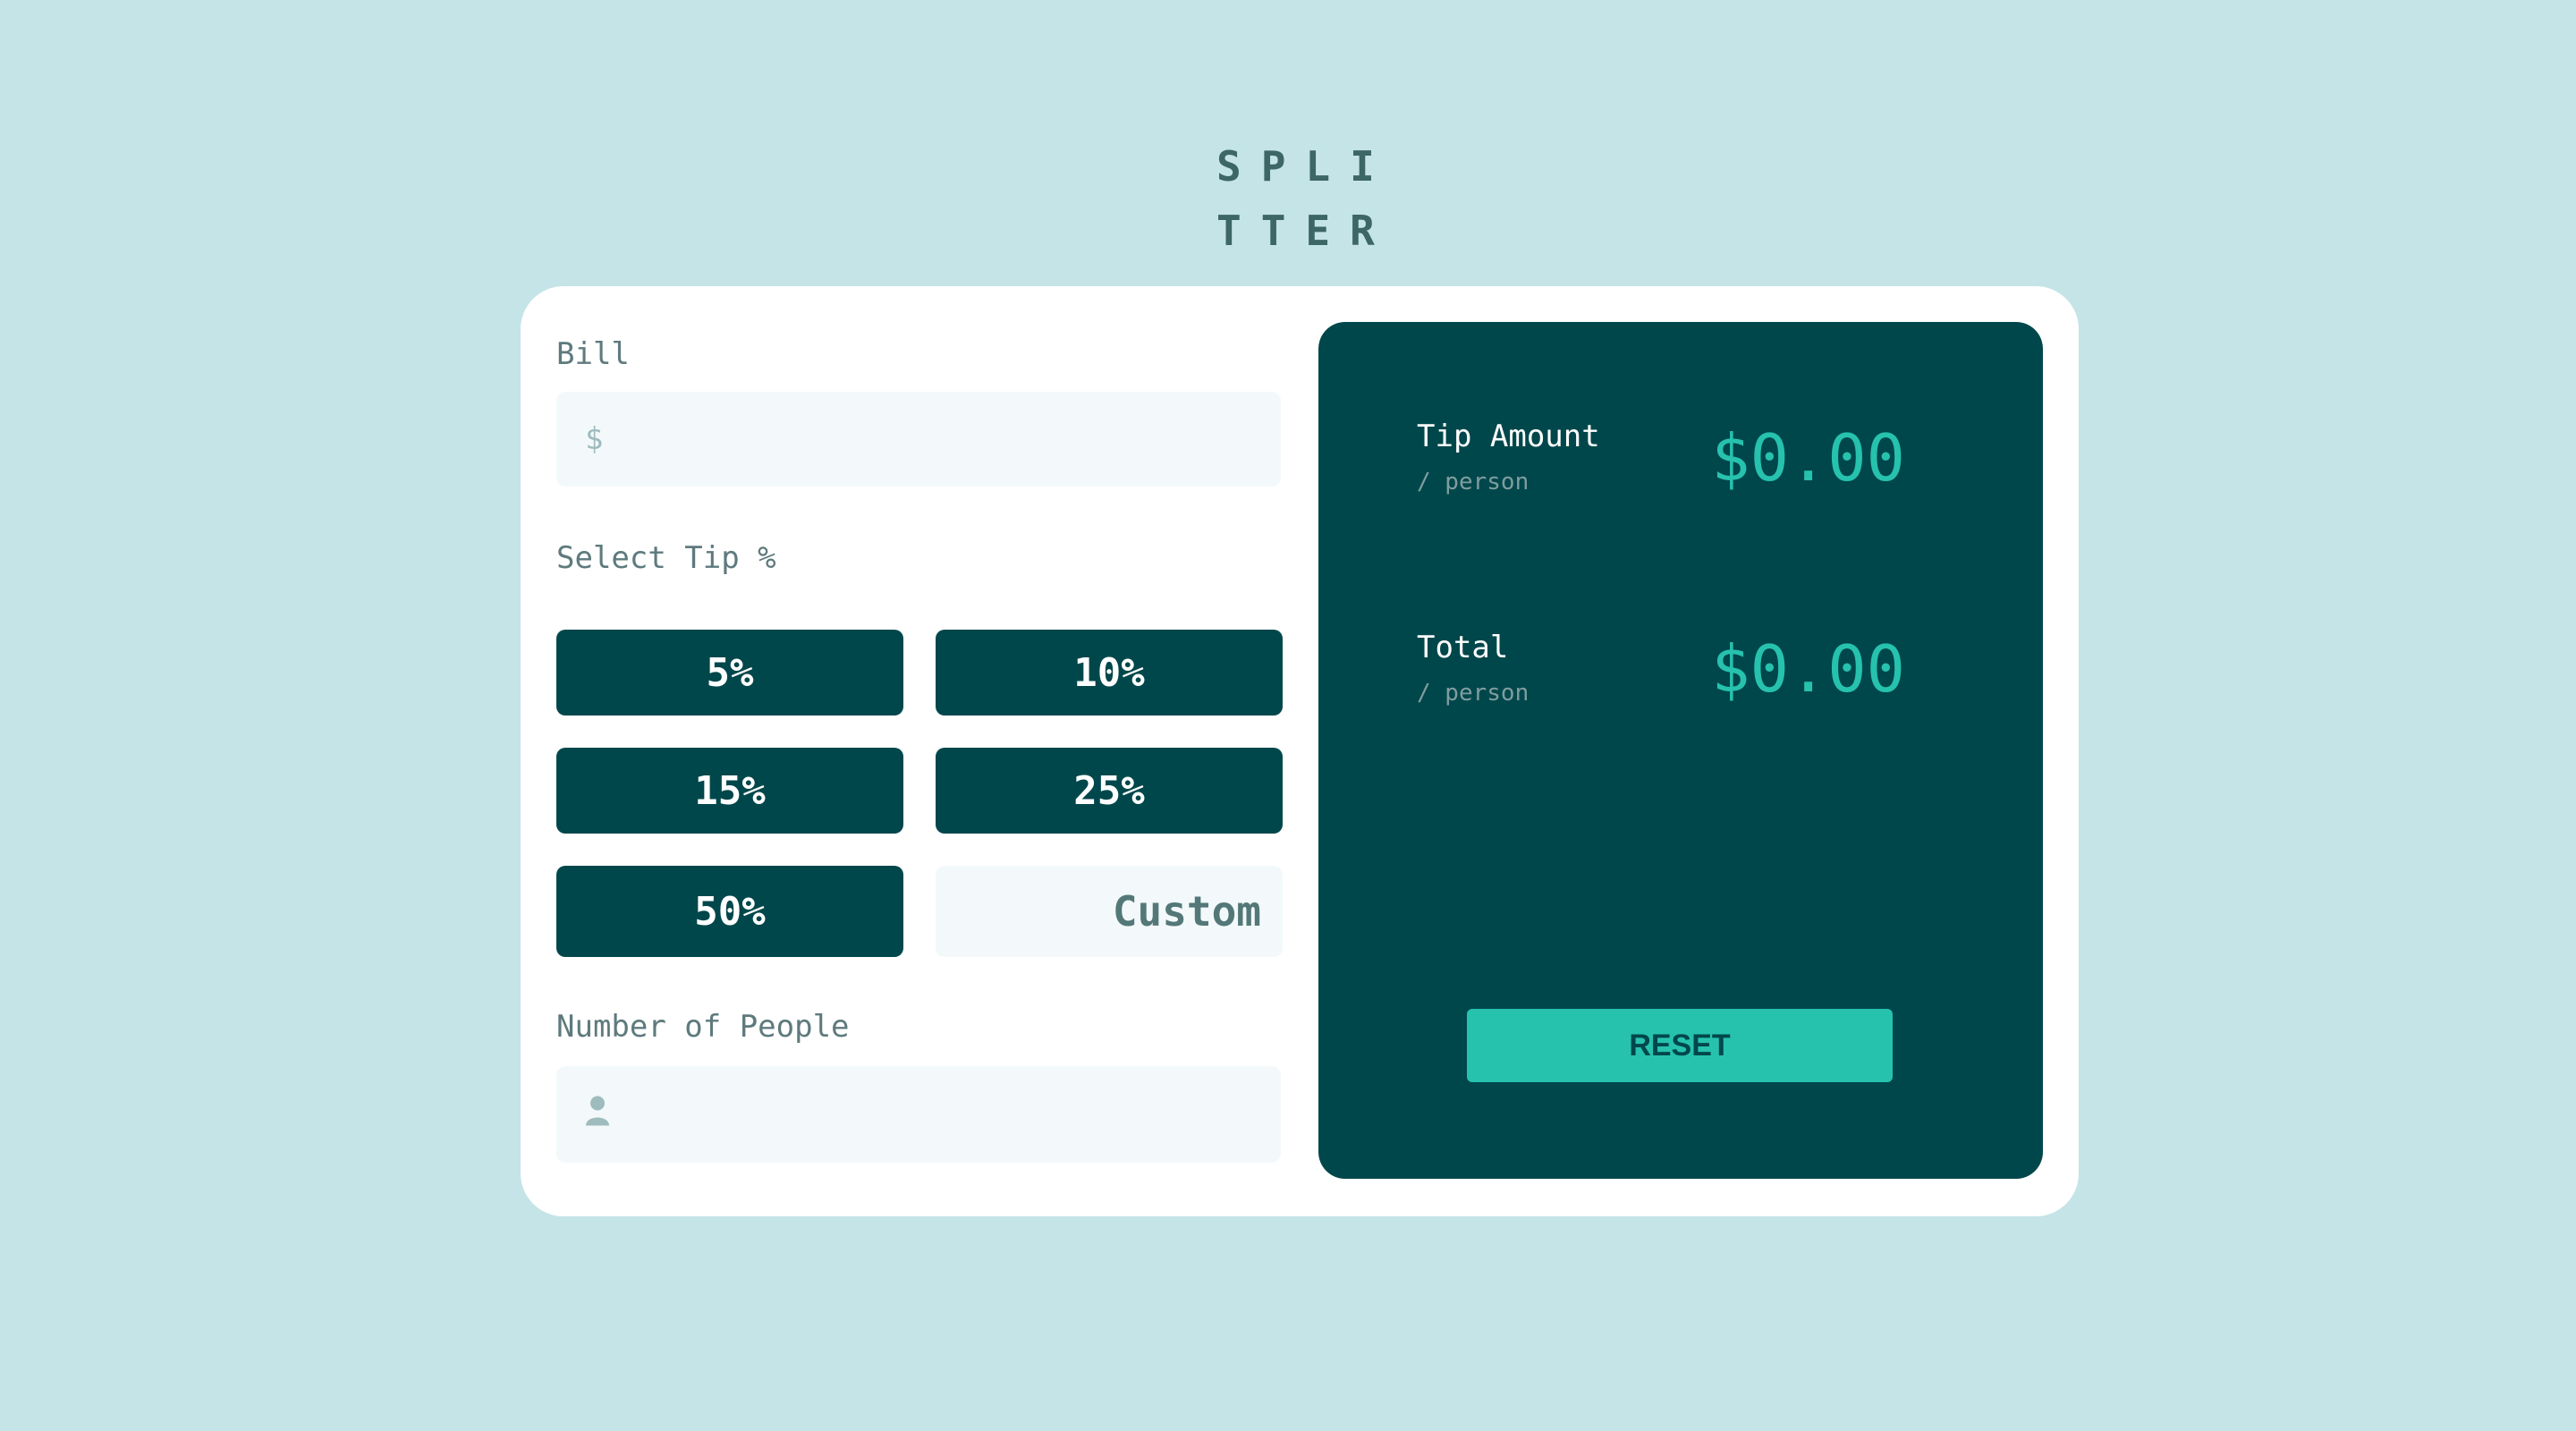 The width and height of the screenshot is (2576, 1431). I want to click on tip-5-button: 5%, so click(729, 673).